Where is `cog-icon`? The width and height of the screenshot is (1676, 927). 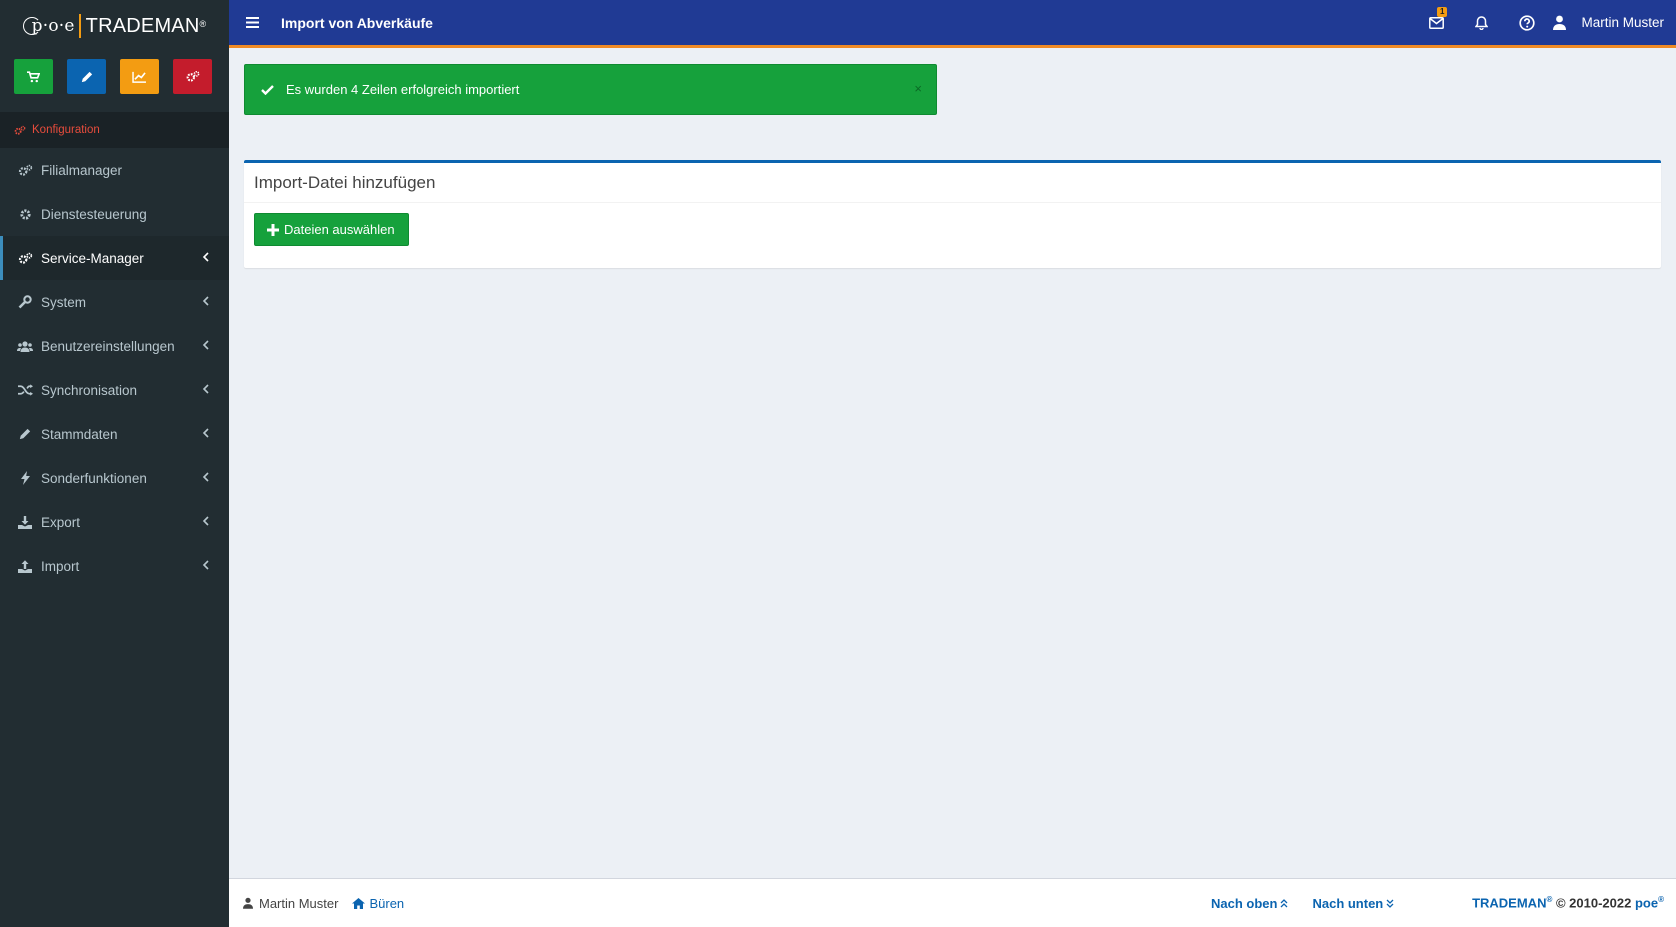
cog-icon is located at coordinates (25, 214).